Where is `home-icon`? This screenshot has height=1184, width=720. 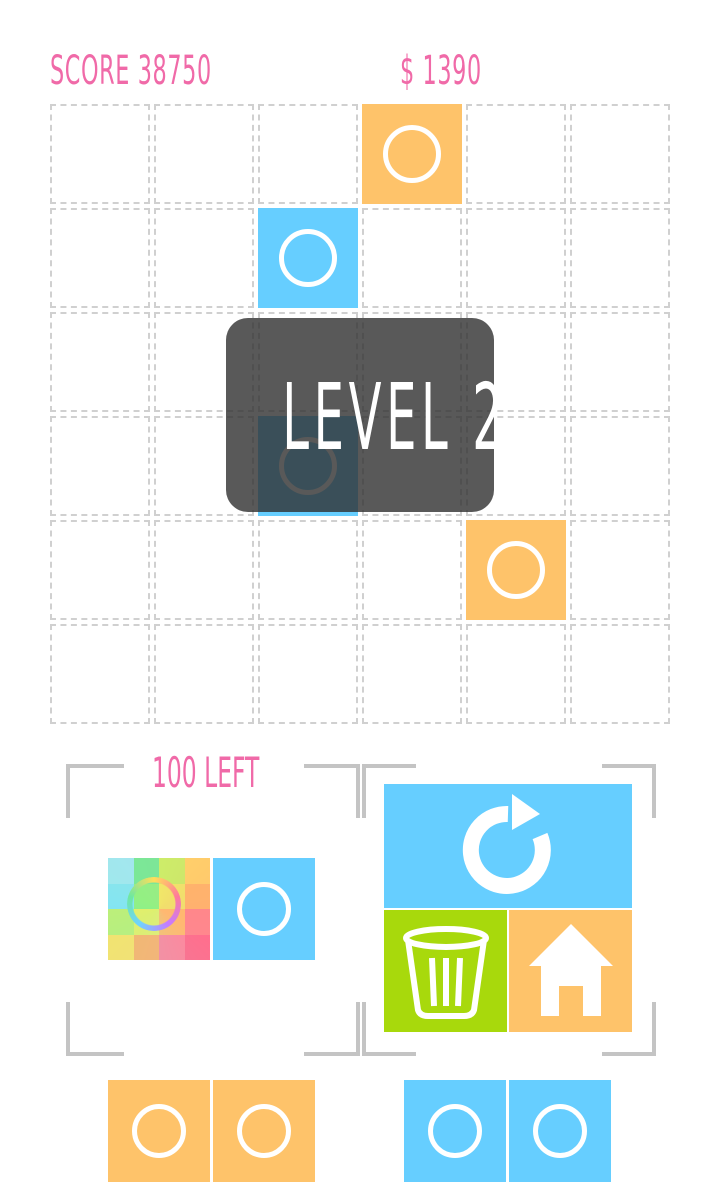
home-icon is located at coordinates (571, 970).